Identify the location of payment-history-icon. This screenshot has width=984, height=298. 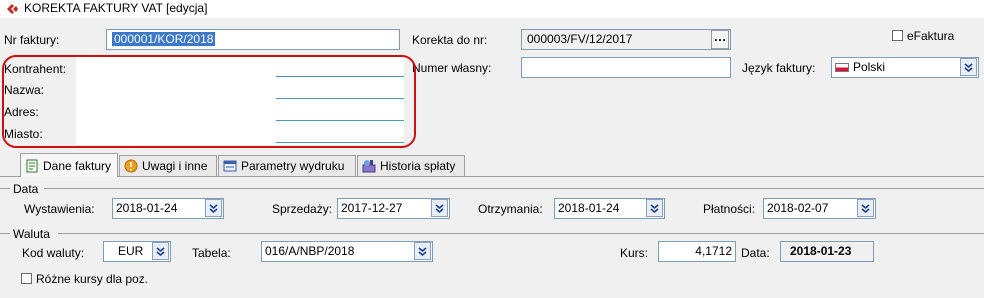
(369, 166).